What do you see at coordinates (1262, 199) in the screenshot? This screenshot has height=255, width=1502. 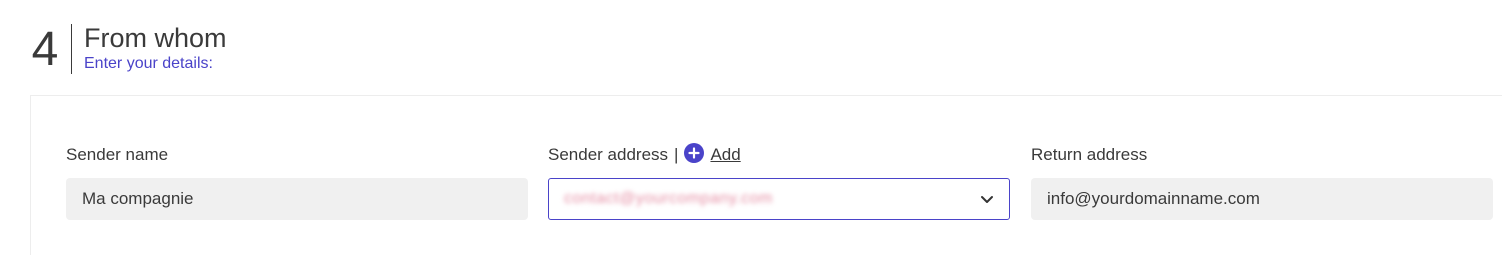 I see `return-address-input: info@yourdomainname.com` at bounding box center [1262, 199].